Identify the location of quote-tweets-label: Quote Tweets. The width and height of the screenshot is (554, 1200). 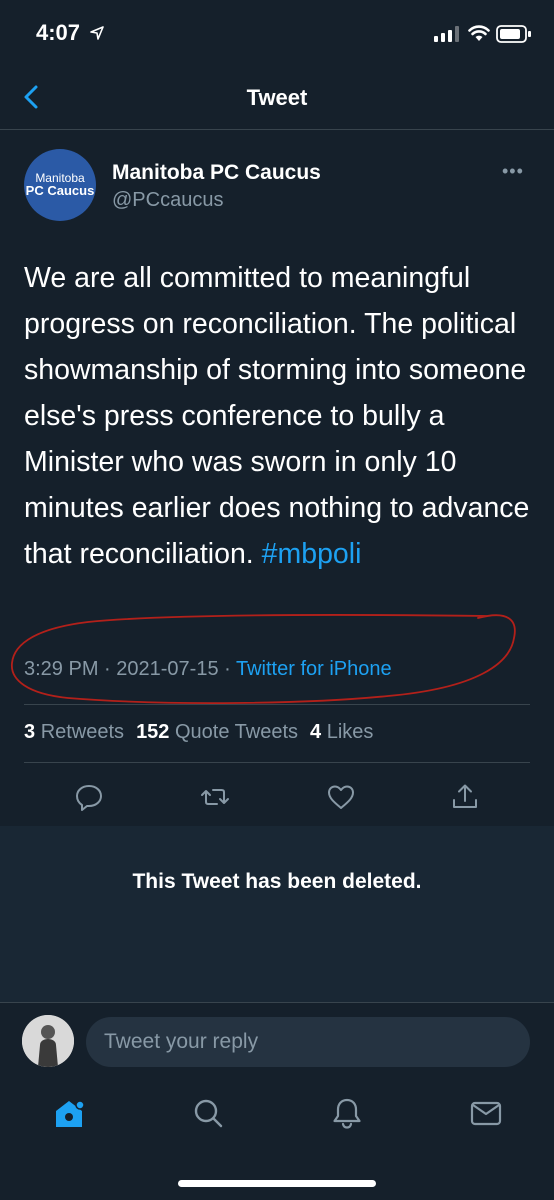
(237, 732).